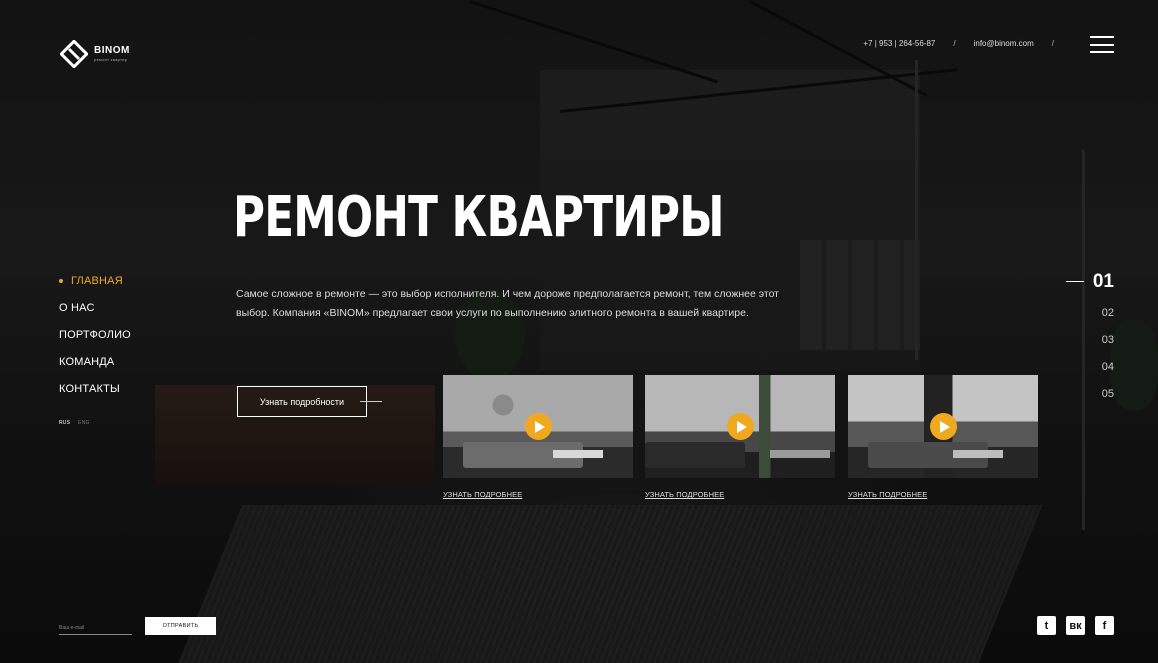 This screenshot has height=663, width=1158. Describe the element at coordinates (64, 423) in the screenshot. I see `lang-active: RUS` at that location.